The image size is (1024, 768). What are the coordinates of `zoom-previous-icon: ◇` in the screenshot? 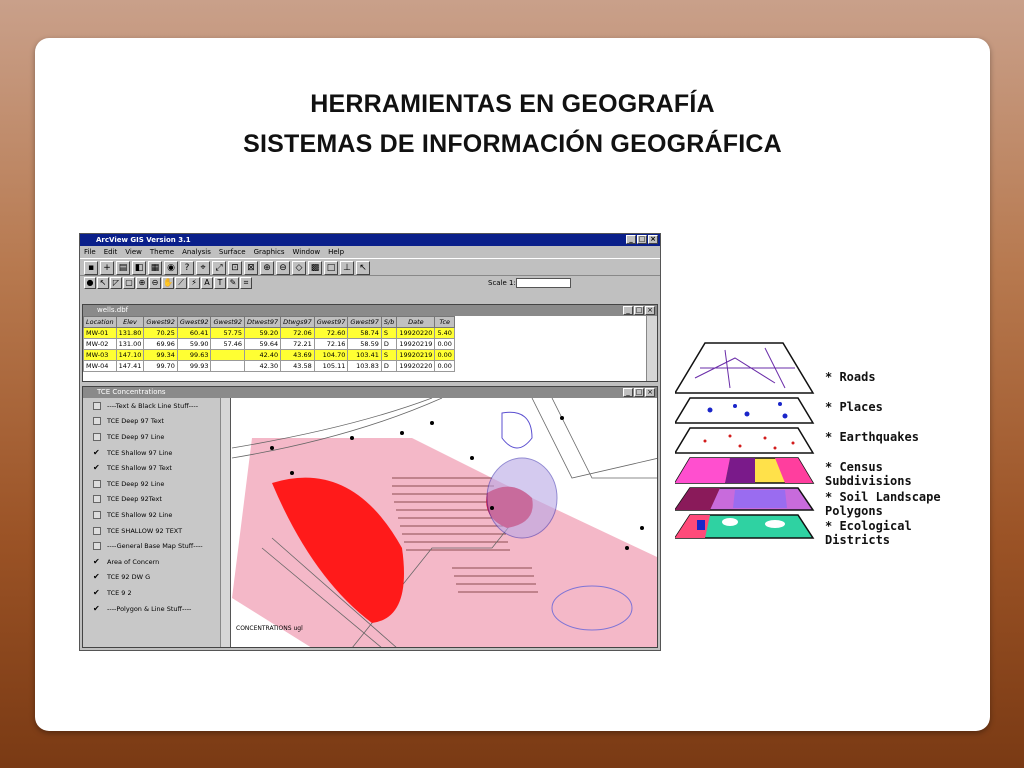 It's located at (299, 268).